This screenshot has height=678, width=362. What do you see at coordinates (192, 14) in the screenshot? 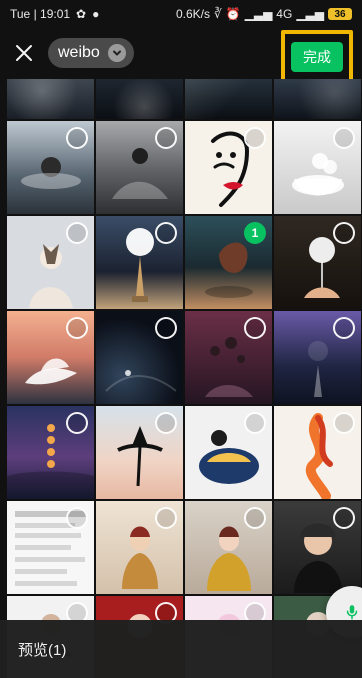
I see `net-speed: 0.6K/s` at bounding box center [192, 14].